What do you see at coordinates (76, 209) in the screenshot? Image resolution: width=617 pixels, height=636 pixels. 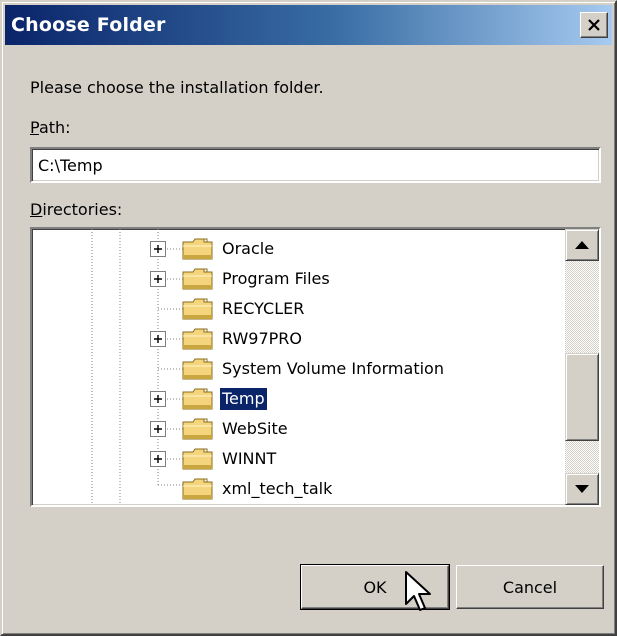 I see `directories-label: Directories:` at bounding box center [76, 209].